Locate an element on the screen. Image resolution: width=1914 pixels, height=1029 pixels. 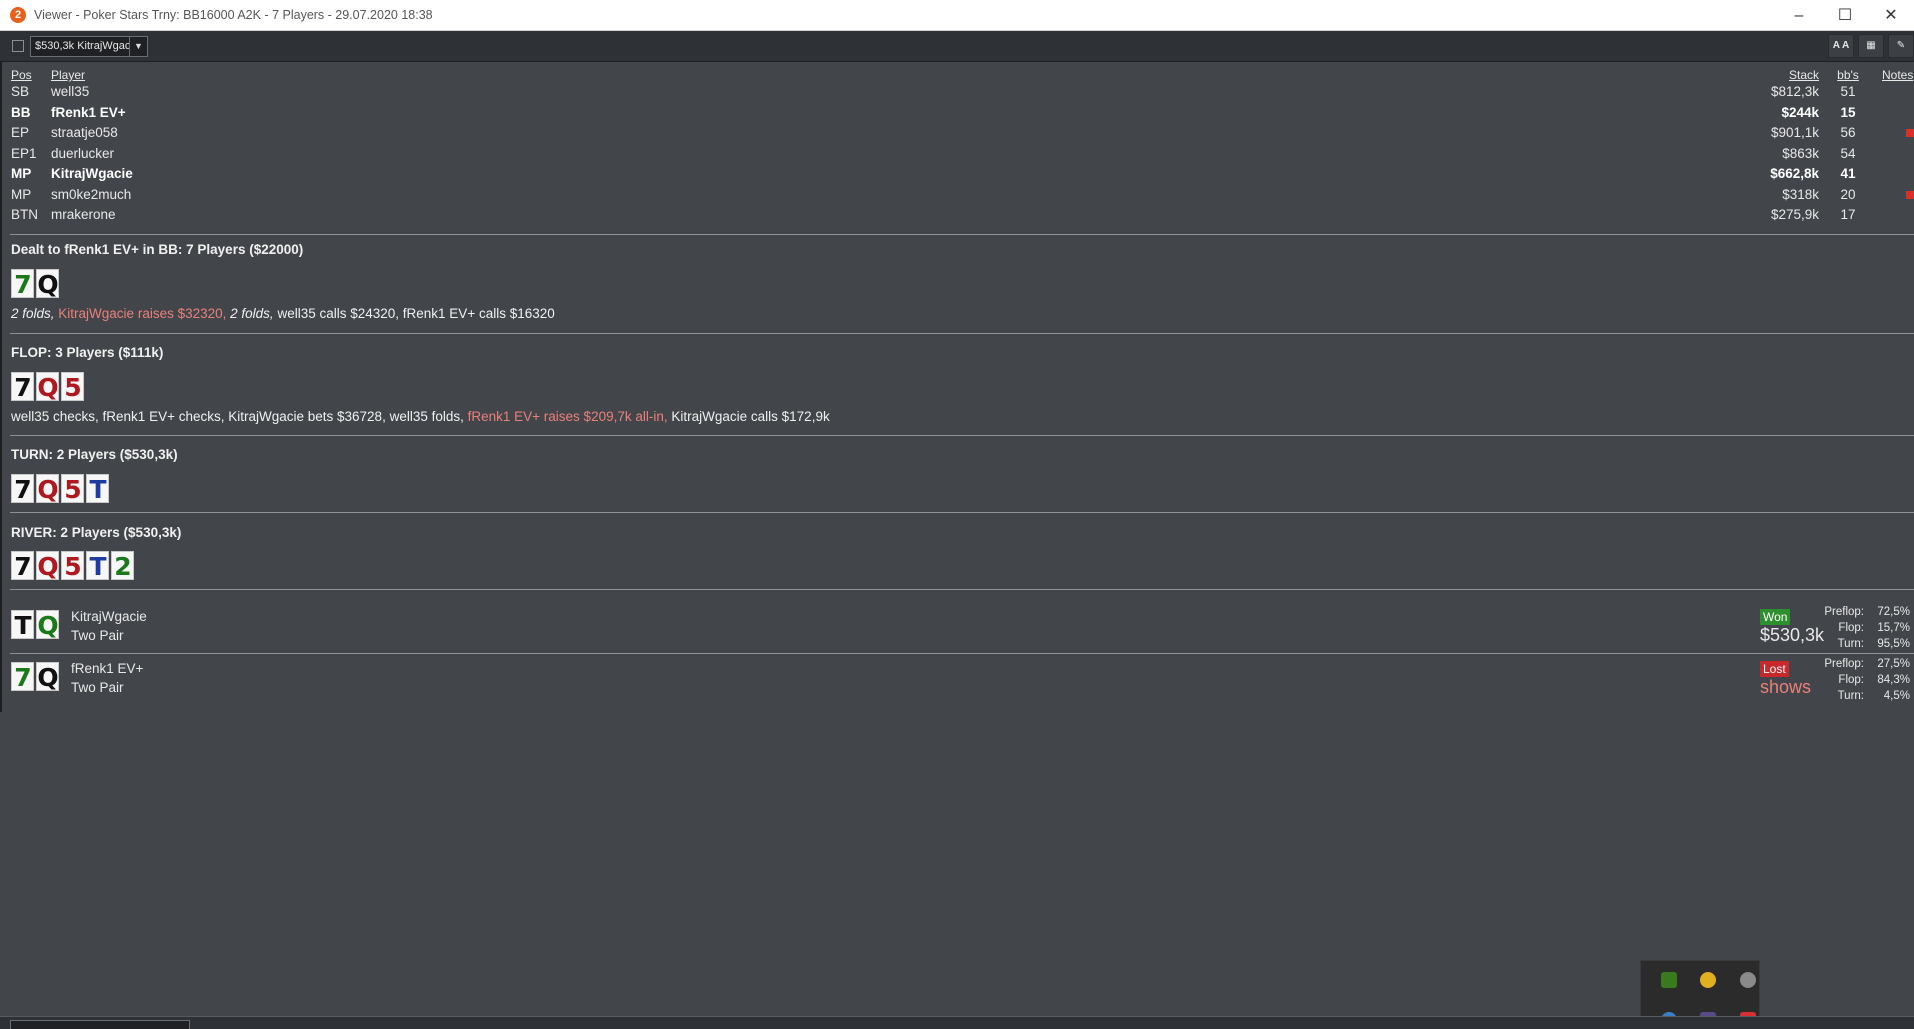
table-row: SB well35 $812,3k 51 is located at coordinates (957, 92).